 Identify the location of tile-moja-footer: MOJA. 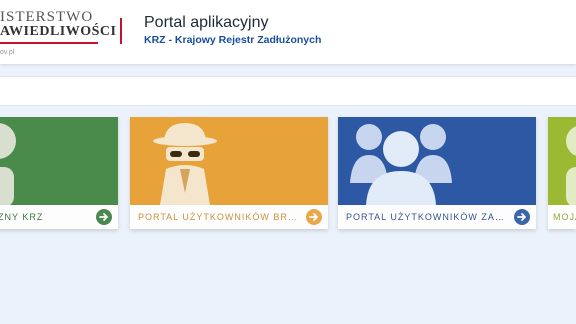
(562, 217).